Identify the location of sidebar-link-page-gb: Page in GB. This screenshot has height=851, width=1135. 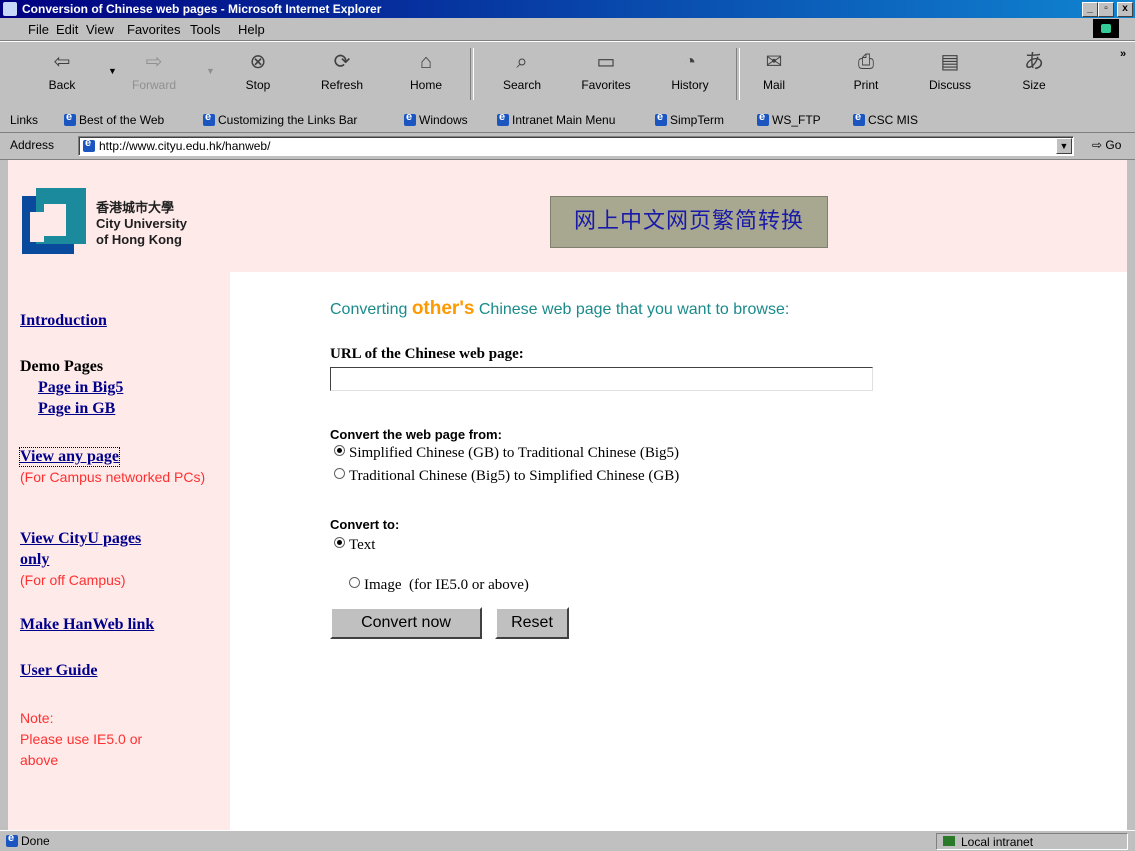
(76, 409).